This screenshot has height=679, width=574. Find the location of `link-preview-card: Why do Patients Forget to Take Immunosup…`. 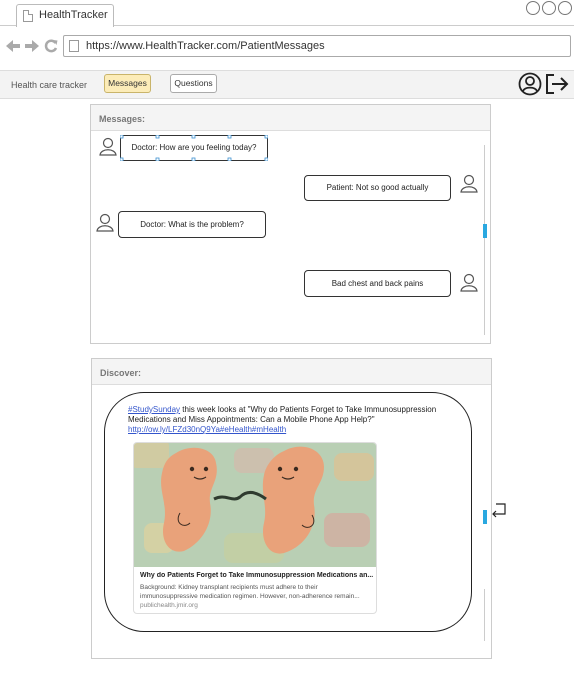

link-preview-card: Why do Patients Forget to Take Immunosup… is located at coordinates (255, 528).